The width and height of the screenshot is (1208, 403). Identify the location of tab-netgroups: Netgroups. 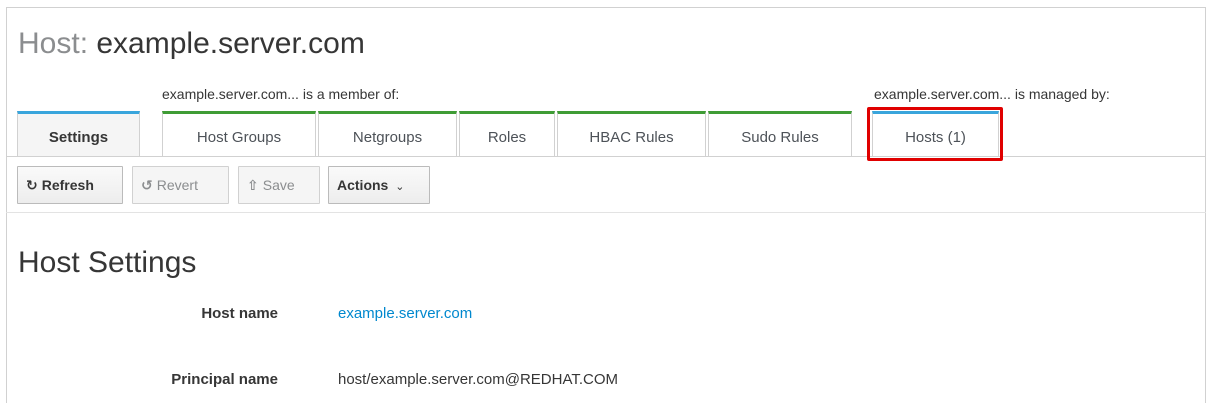
(387, 134).